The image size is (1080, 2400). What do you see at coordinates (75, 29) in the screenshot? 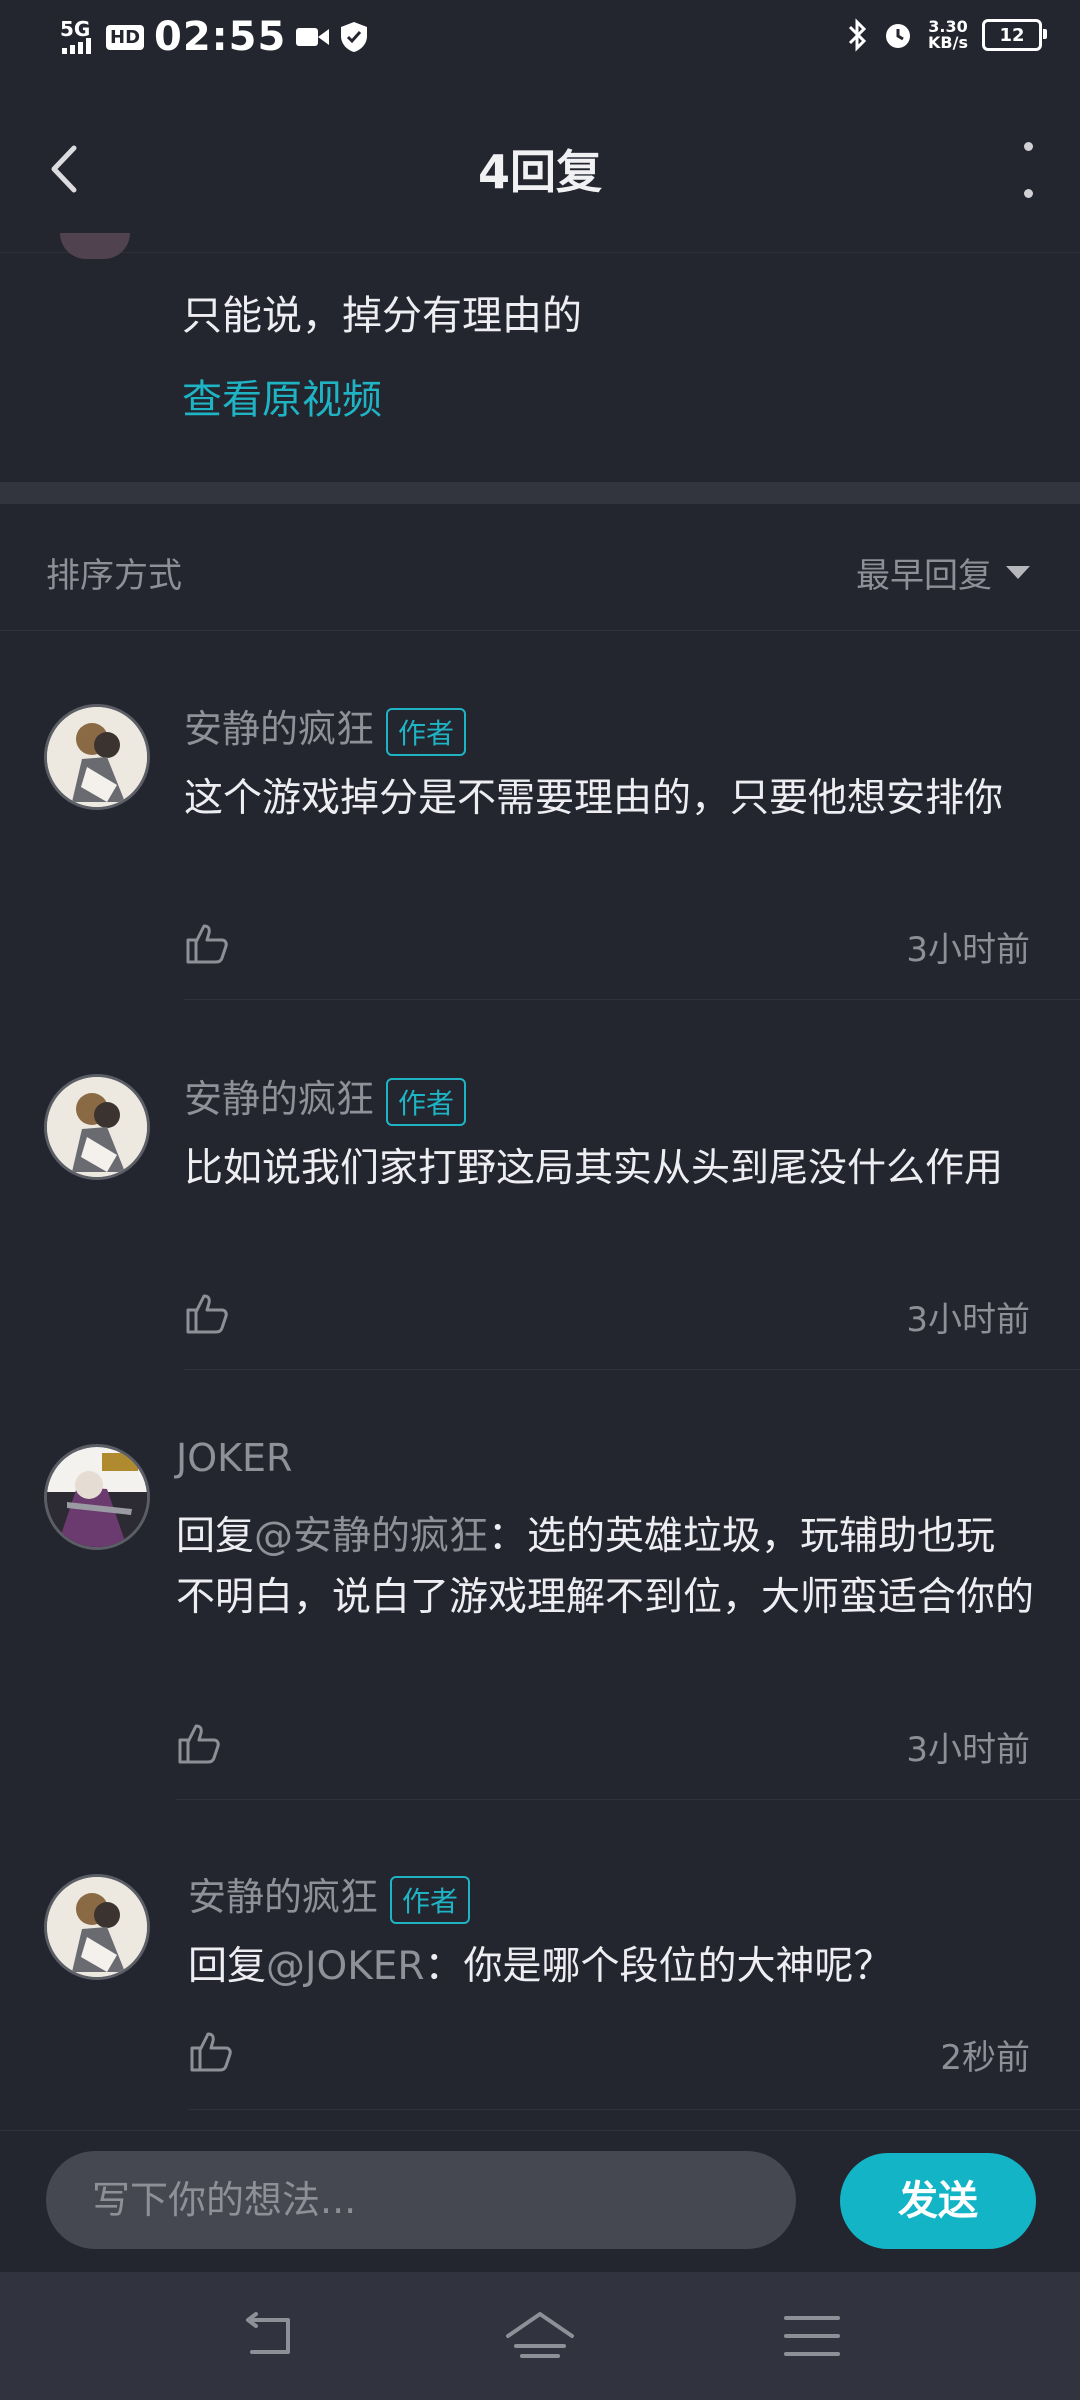
I see `network-type: 5G` at bounding box center [75, 29].